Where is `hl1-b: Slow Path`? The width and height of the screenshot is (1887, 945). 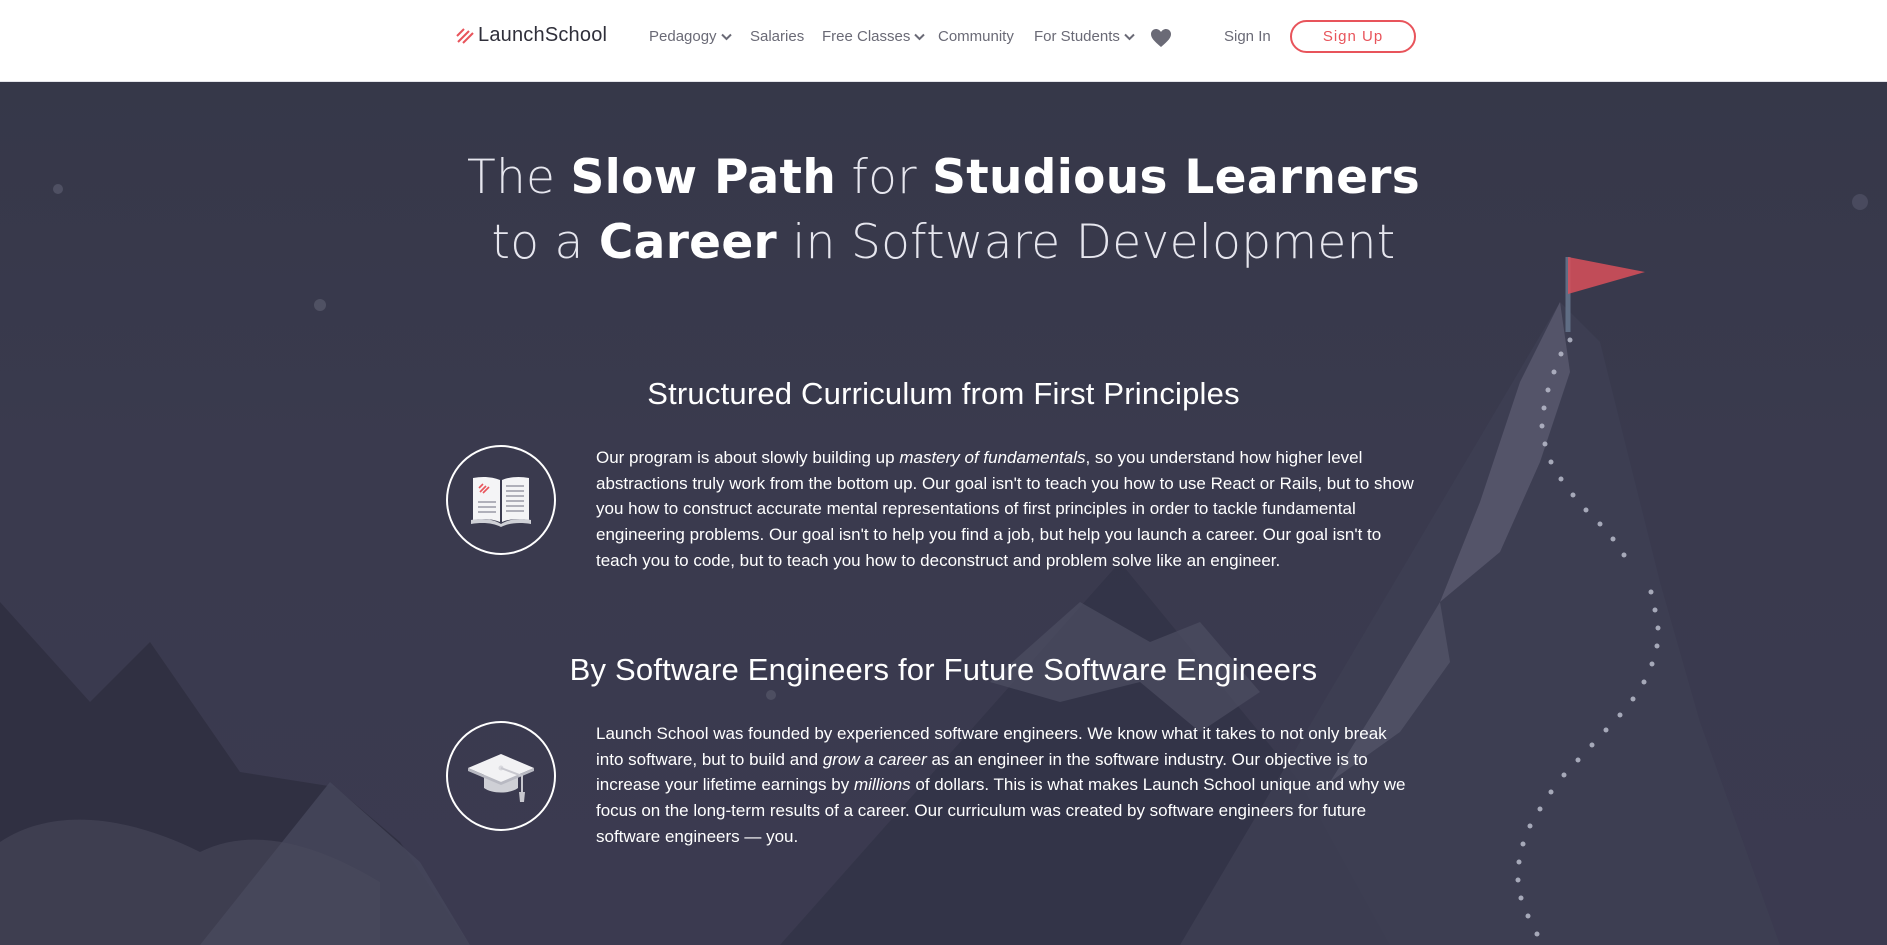
hl1-b: Slow Path is located at coordinates (703, 177).